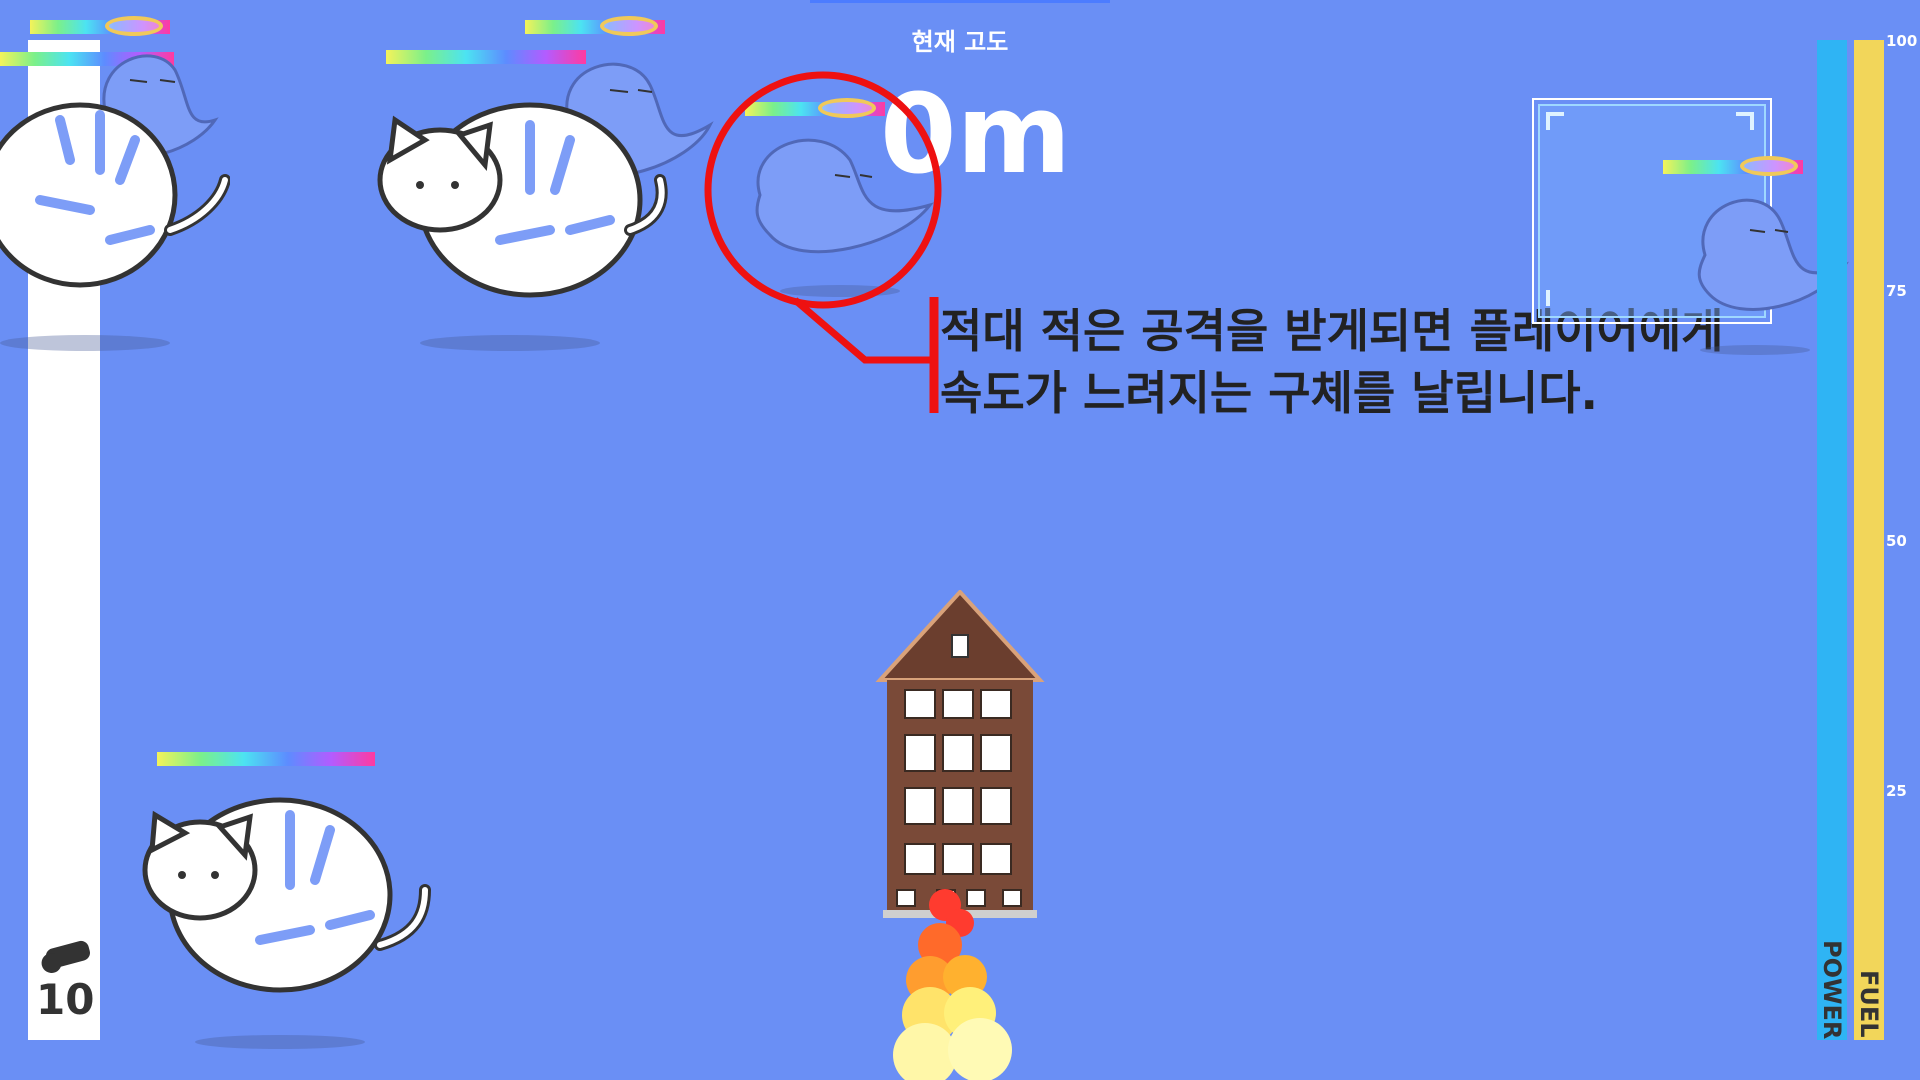 The image size is (1920, 1080). What do you see at coordinates (1269, 393) in the screenshot?
I see `tutorial-line-2: 속도가 느려지는 구체를 날립니다.` at bounding box center [1269, 393].